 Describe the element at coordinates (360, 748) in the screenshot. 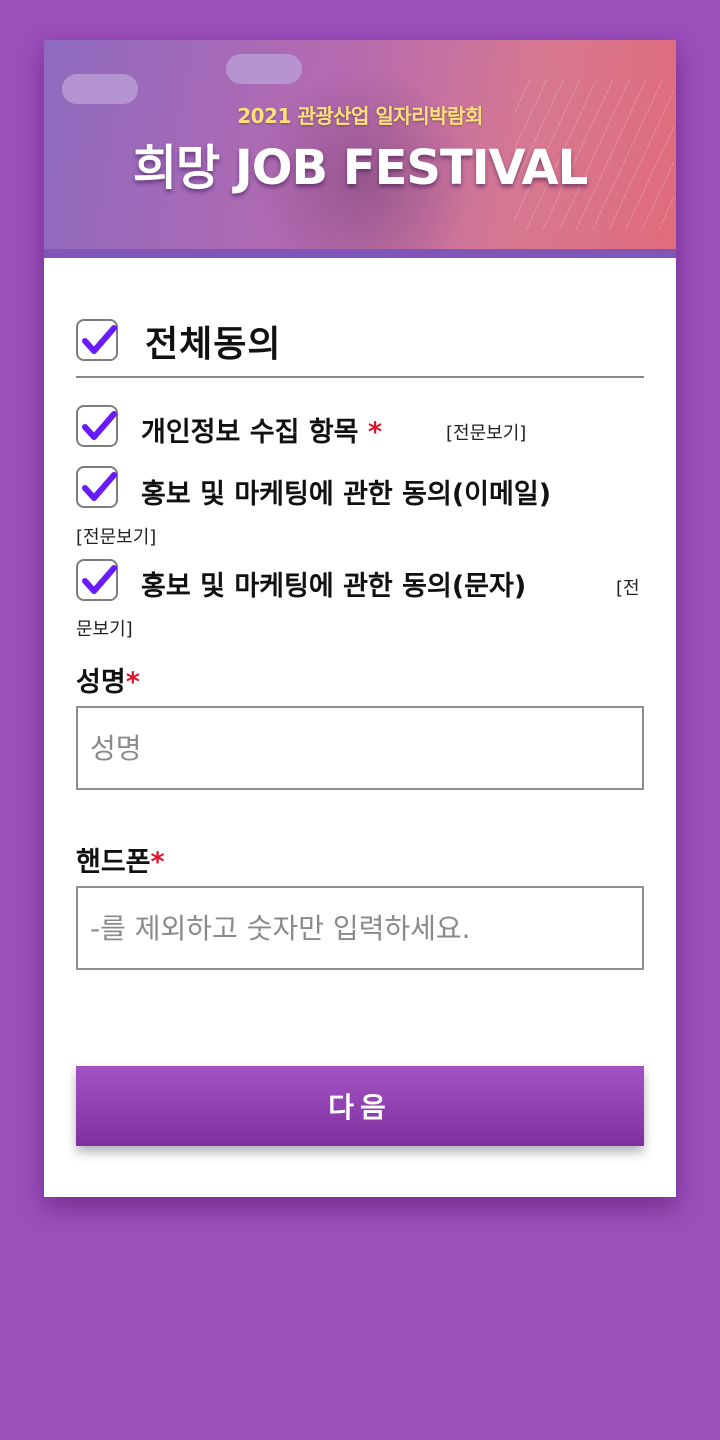

I see `name-input` at that location.